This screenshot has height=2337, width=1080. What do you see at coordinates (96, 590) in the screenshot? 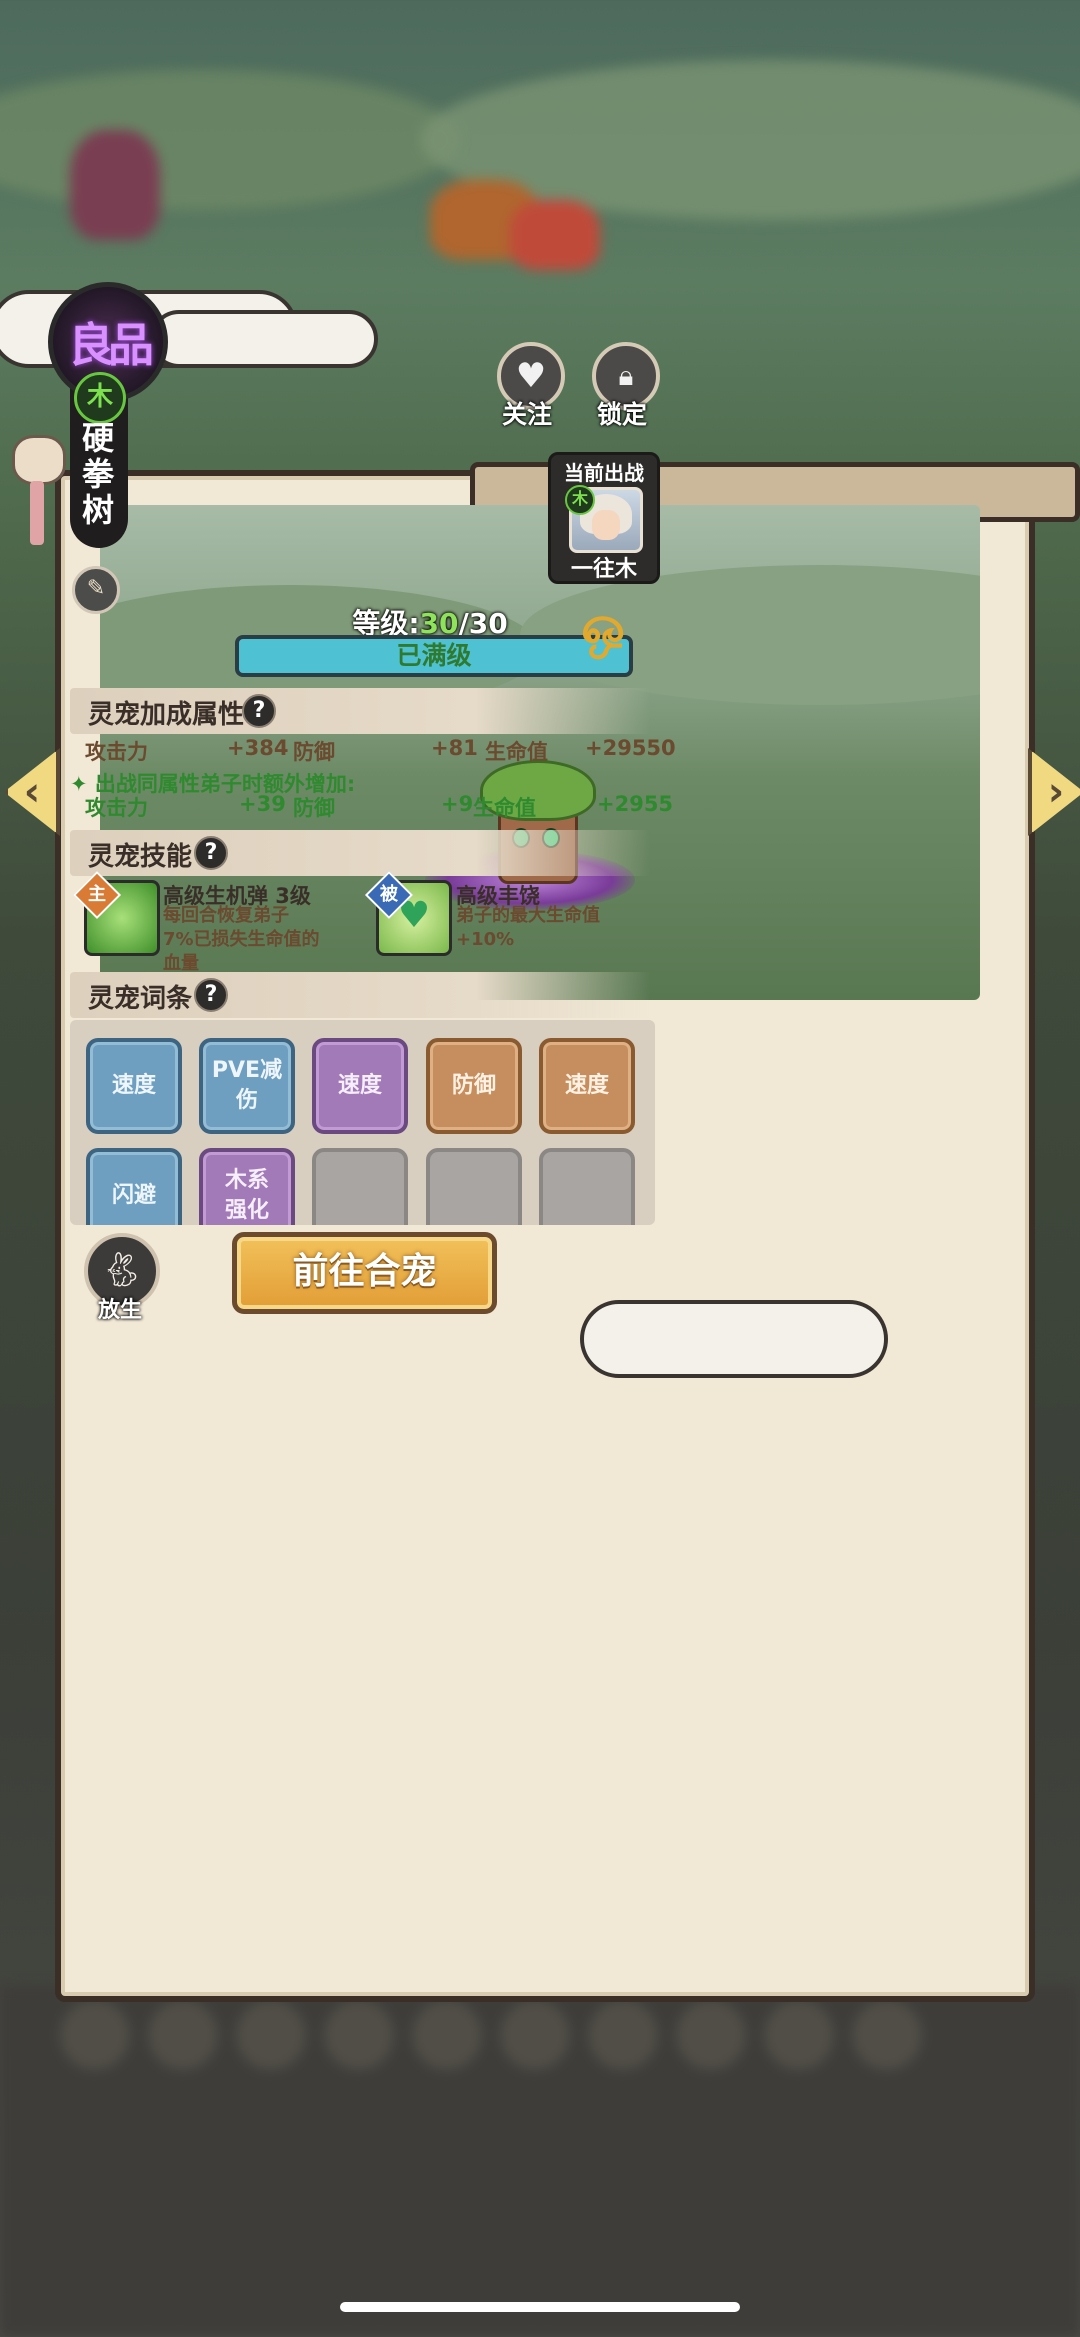
I see `rename-brush-icon: ✎` at bounding box center [96, 590].